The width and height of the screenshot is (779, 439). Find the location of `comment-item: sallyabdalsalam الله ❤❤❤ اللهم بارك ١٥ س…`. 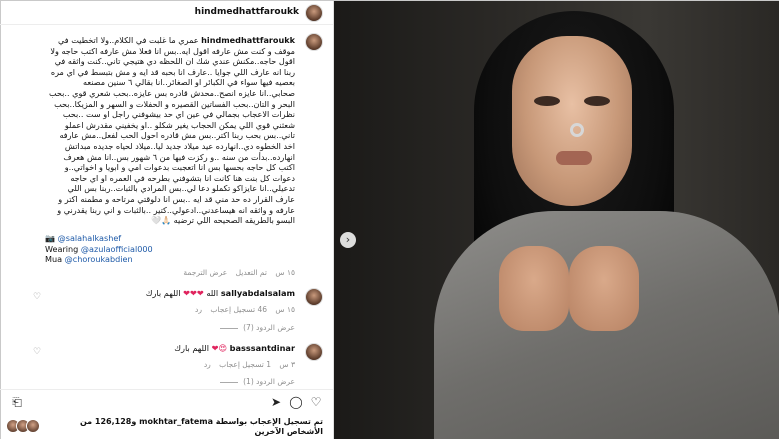

comment-item: sallyabdalsalam الله ❤❤❤ اللهم بارك ١٥ س… is located at coordinates (166, 306).